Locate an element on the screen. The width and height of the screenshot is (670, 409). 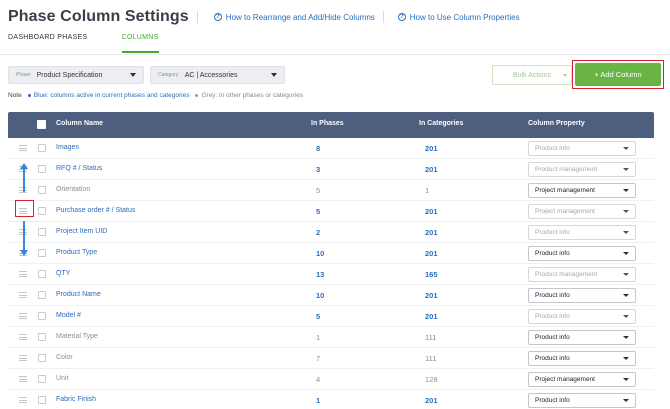
column-property-value: Project management is located at coordinates (565, 211).